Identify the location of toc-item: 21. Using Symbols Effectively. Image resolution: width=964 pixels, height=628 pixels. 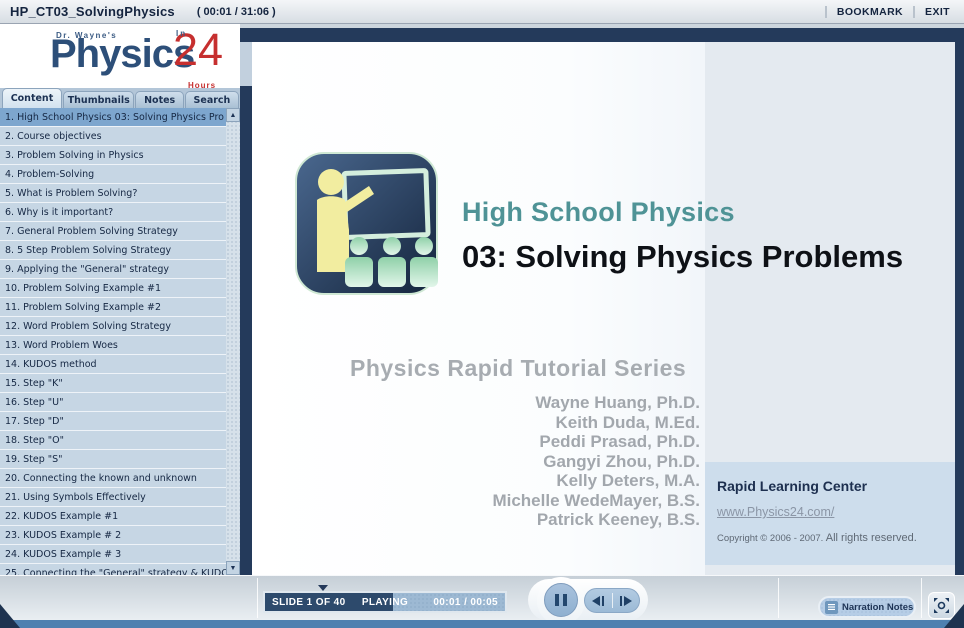
(113, 497).